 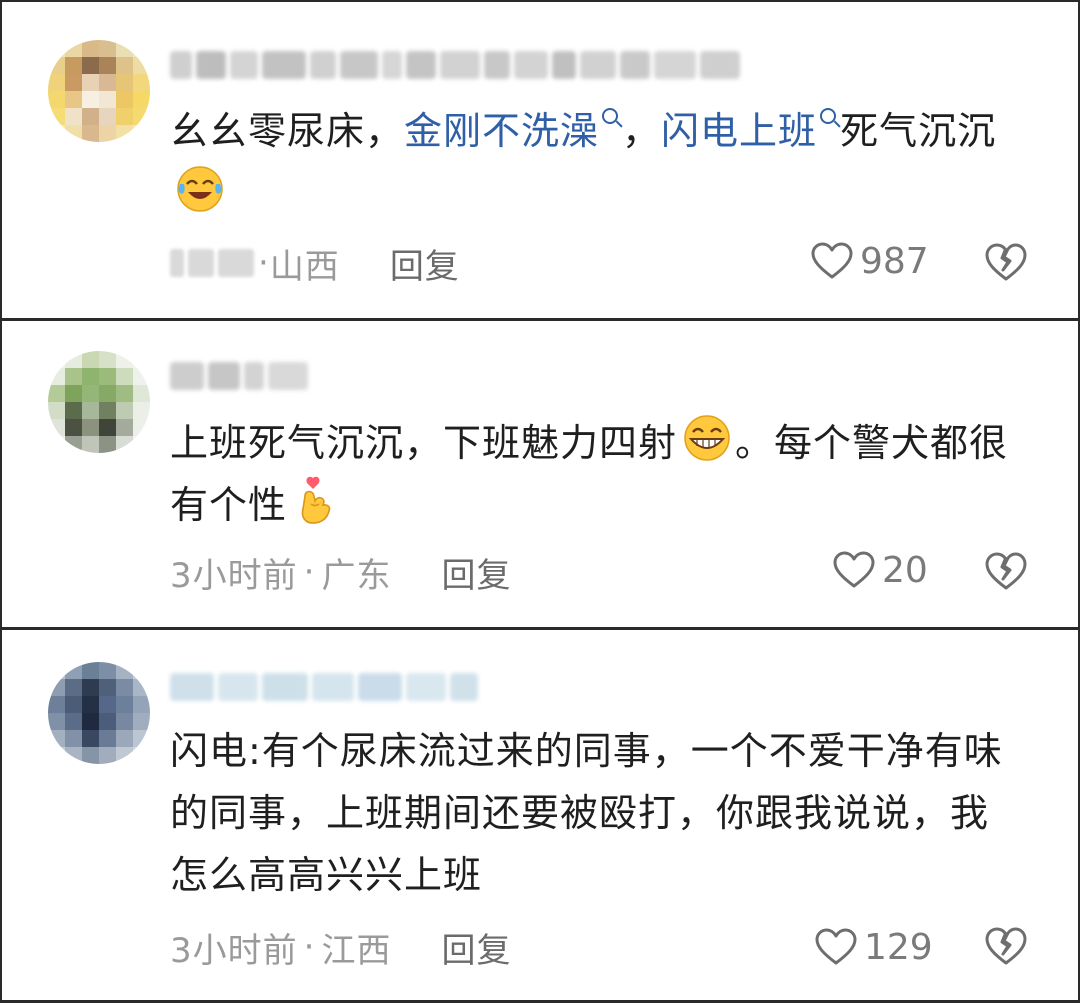 I want to click on comment-location: 山西, so click(x=304, y=266).